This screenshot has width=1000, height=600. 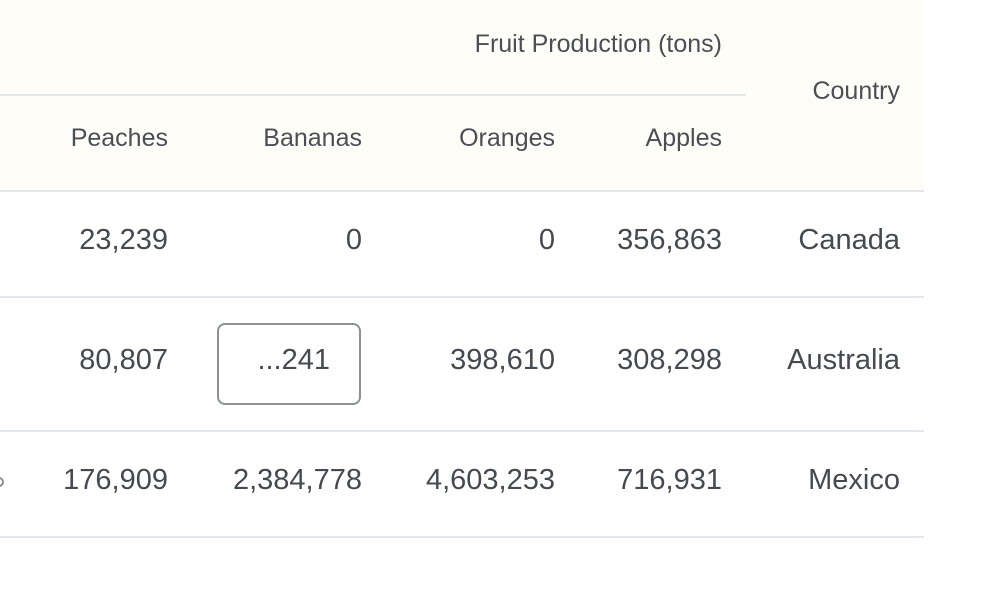 What do you see at coordinates (843, 360) in the screenshot?
I see `cell-country: Australia` at bounding box center [843, 360].